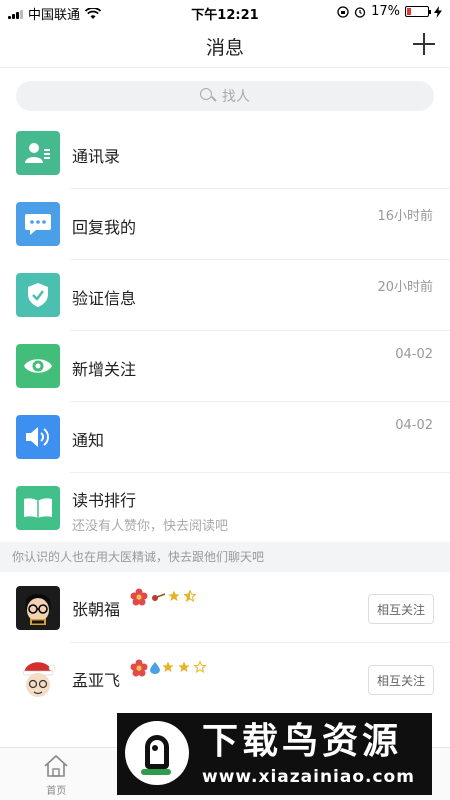 Image resolution: width=450 pixels, height=800 pixels. What do you see at coordinates (225, 366) in the screenshot?
I see `menu-item-new-followers: 新增关注 04-02` at bounding box center [225, 366].